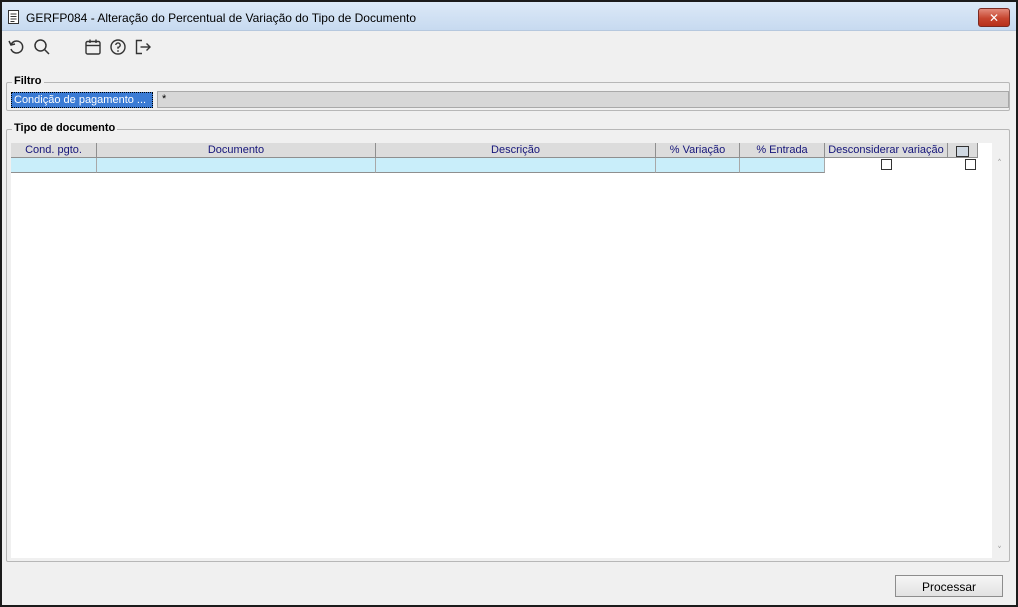 Image resolution: width=1018 pixels, height=607 pixels. What do you see at coordinates (516, 165) in the screenshot?
I see `cell-descricao` at bounding box center [516, 165].